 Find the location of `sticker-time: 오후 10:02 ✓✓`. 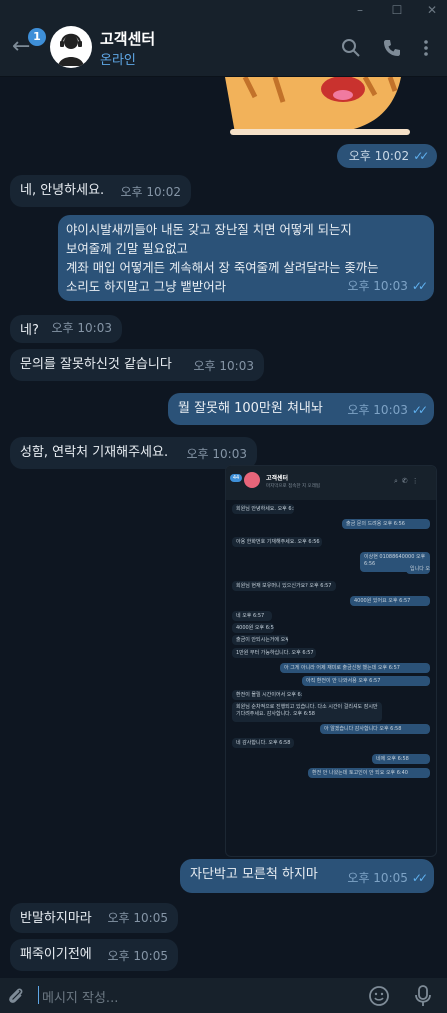

sticker-time: 오후 10:02 ✓✓ is located at coordinates (387, 156).